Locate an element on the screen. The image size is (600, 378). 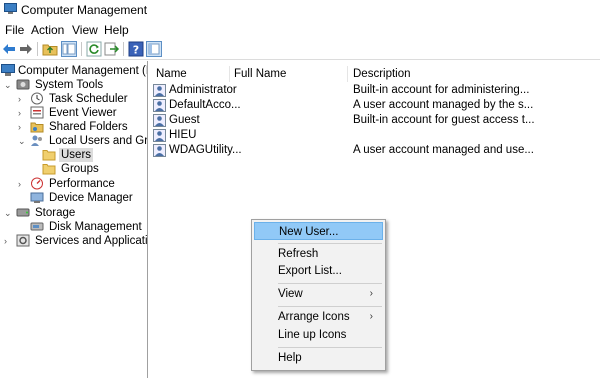
column-header-name: Name is located at coordinates (171, 74).